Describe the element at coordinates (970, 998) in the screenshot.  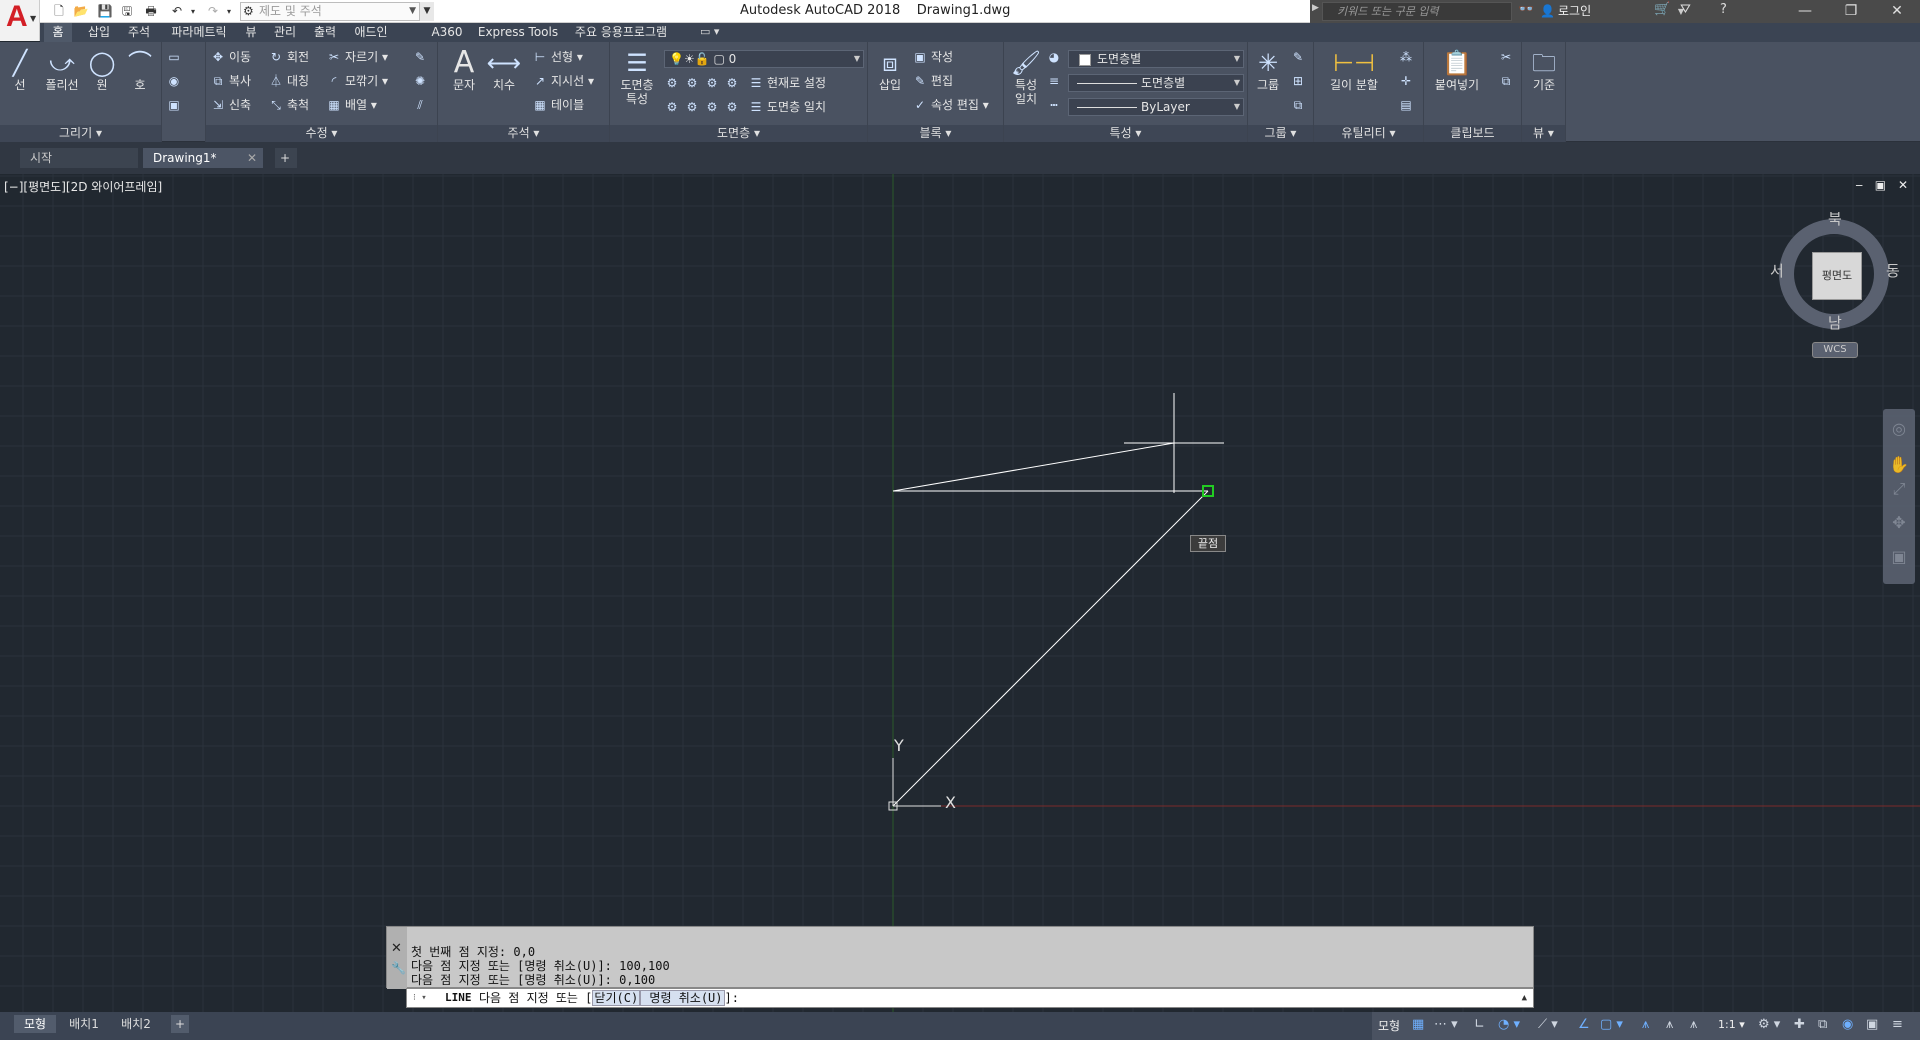
I see `command-input: ⁝ ▾ LINE 다음 점 지정 또는 [닫기(C) 명령 취소(U)]: ▲` at that location.